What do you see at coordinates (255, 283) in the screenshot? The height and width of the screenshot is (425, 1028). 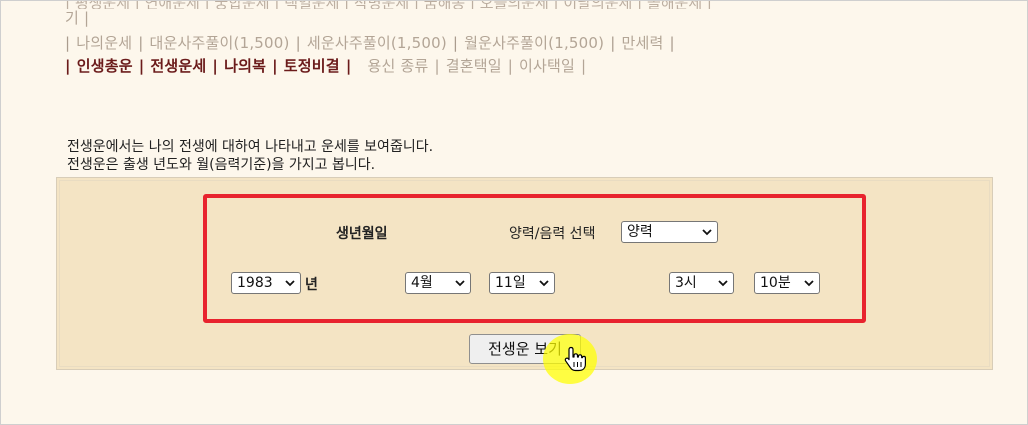 I see `birth-year-value: 1983` at bounding box center [255, 283].